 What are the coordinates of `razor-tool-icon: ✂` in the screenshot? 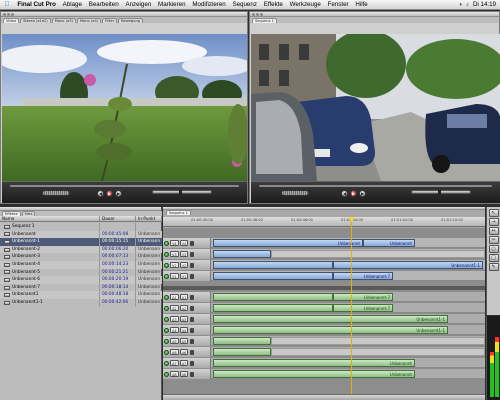 It's located at (493, 240).